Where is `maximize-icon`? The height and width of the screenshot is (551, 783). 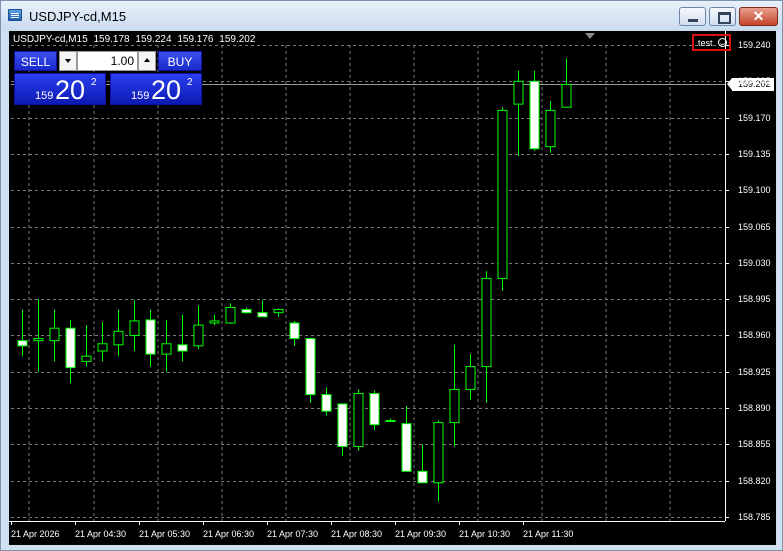 maximize-icon is located at coordinates (724, 18).